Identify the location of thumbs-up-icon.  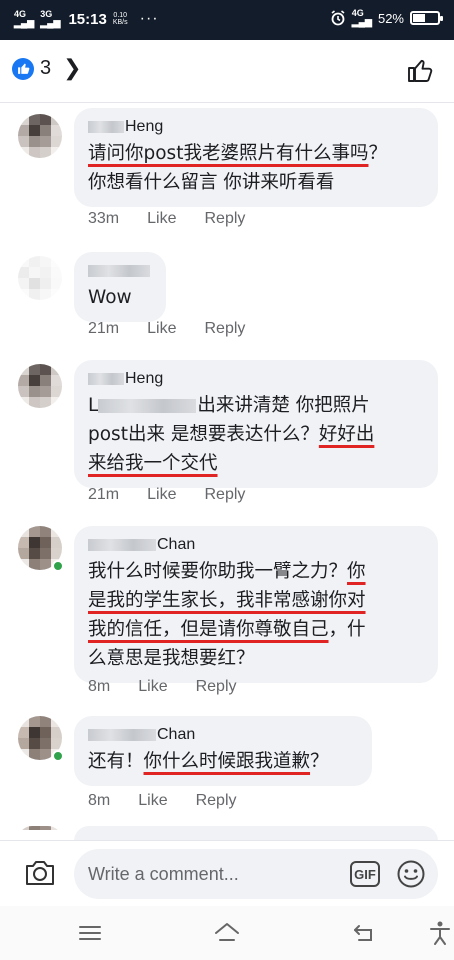
(420, 70).